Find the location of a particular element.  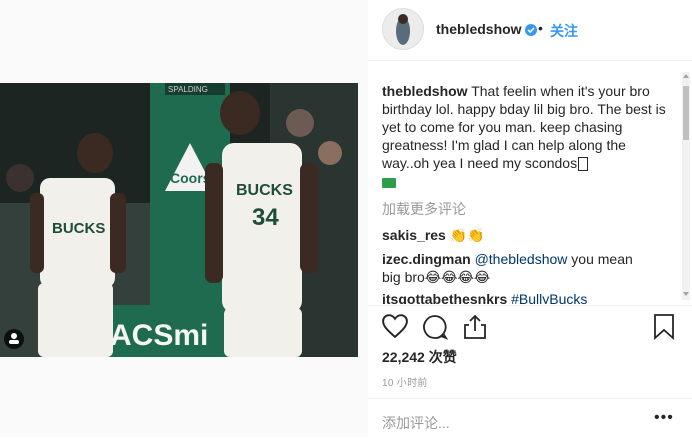

comment-item: itsgottabethesnkrs #BullyBucks is located at coordinates (517, 297).